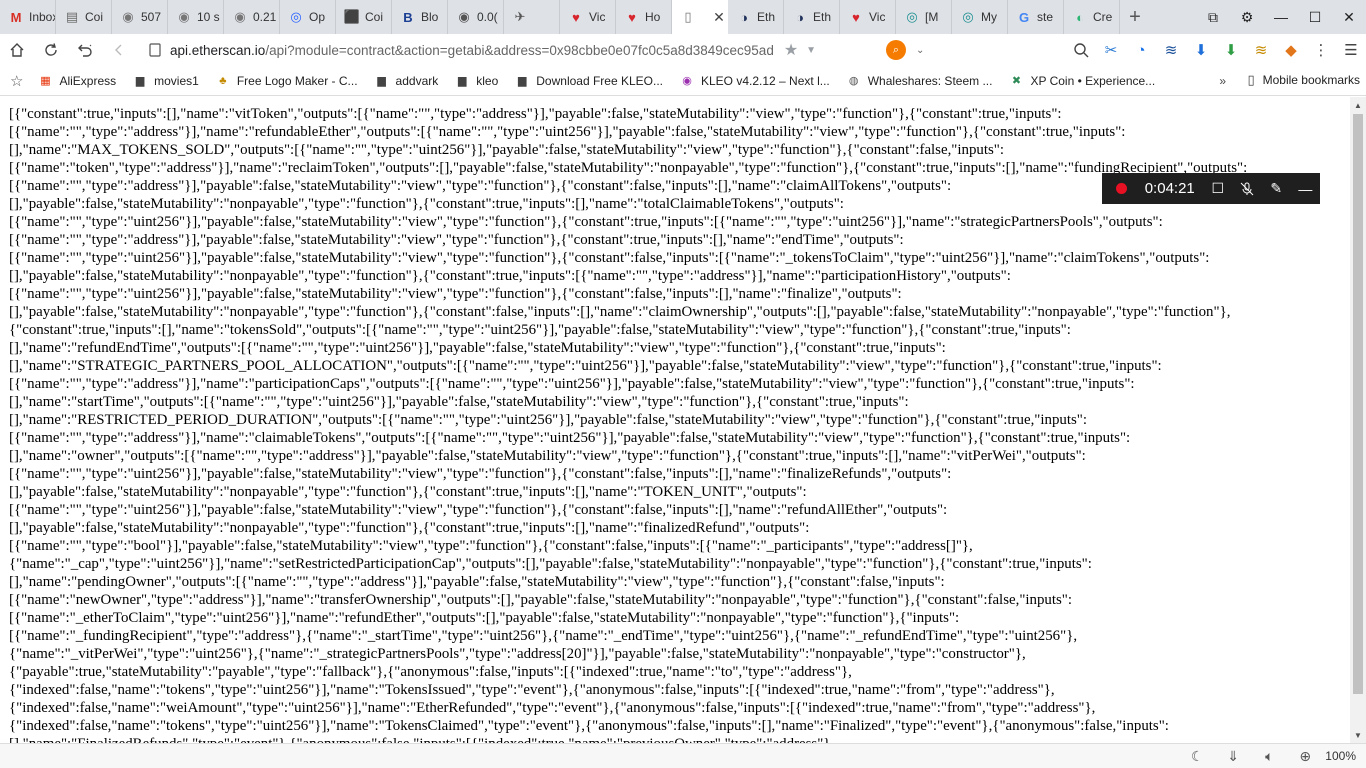 The image size is (1366, 768). I want to click on browser-tab: ◎ [M, so click(924, 17).